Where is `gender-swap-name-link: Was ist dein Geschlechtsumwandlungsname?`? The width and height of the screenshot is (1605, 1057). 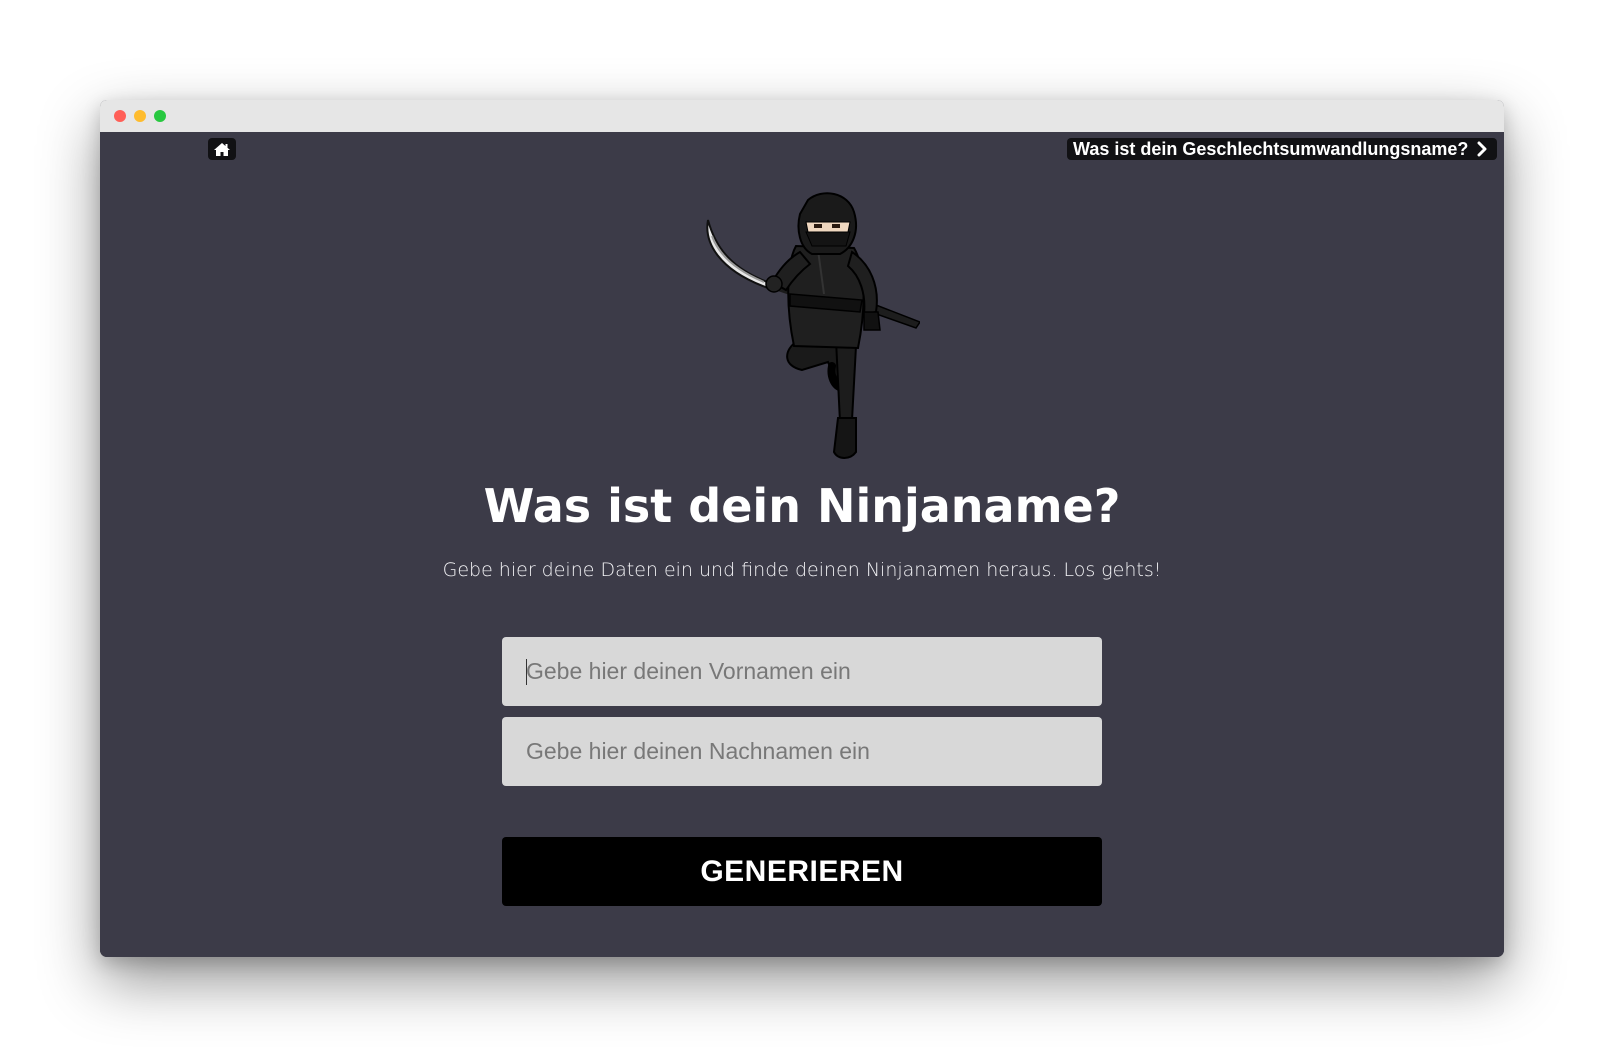
gender-swap-name-link: Was ist dein Geschlechtsumwandlungsname? is located at coordinates (1282, 149).